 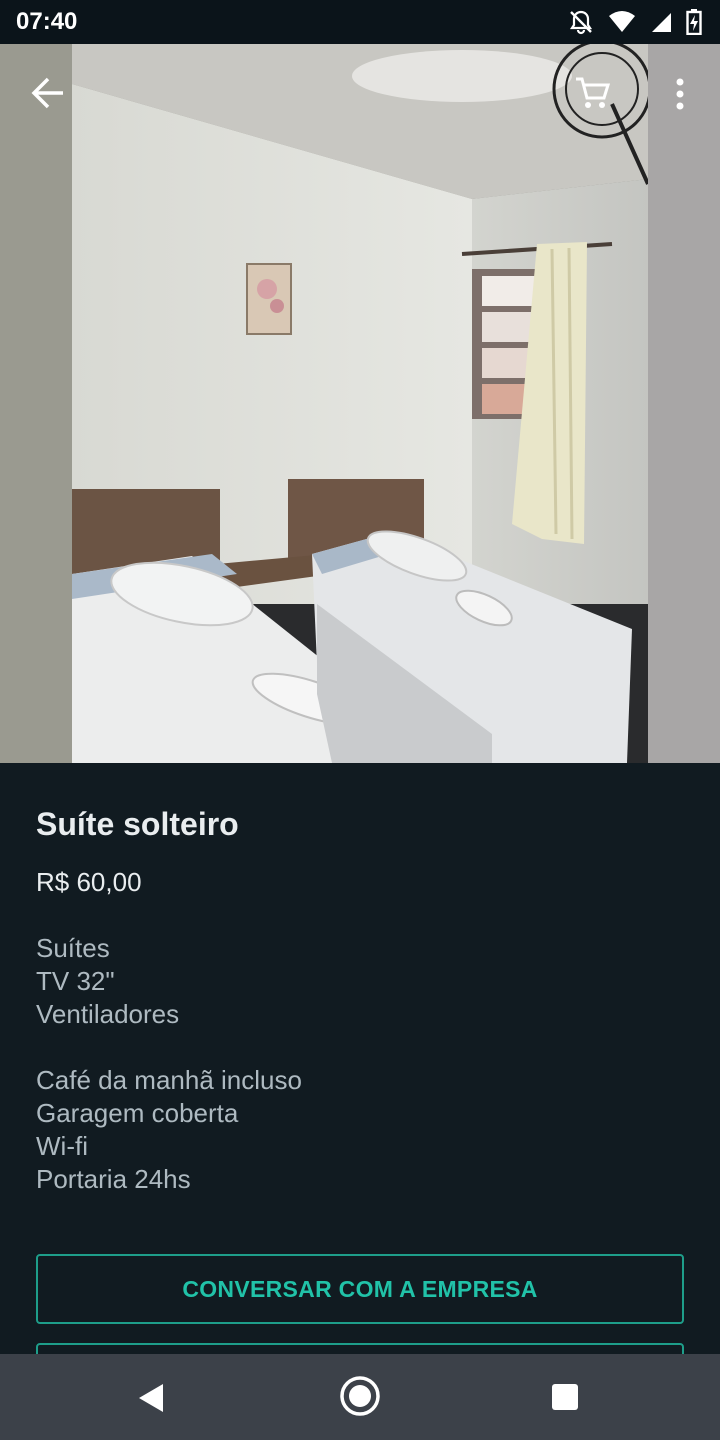 What do you see at coordinates (75, 981) in the screenshot?
I see `description-line: TV 32"` at bounding box center [75, 981].